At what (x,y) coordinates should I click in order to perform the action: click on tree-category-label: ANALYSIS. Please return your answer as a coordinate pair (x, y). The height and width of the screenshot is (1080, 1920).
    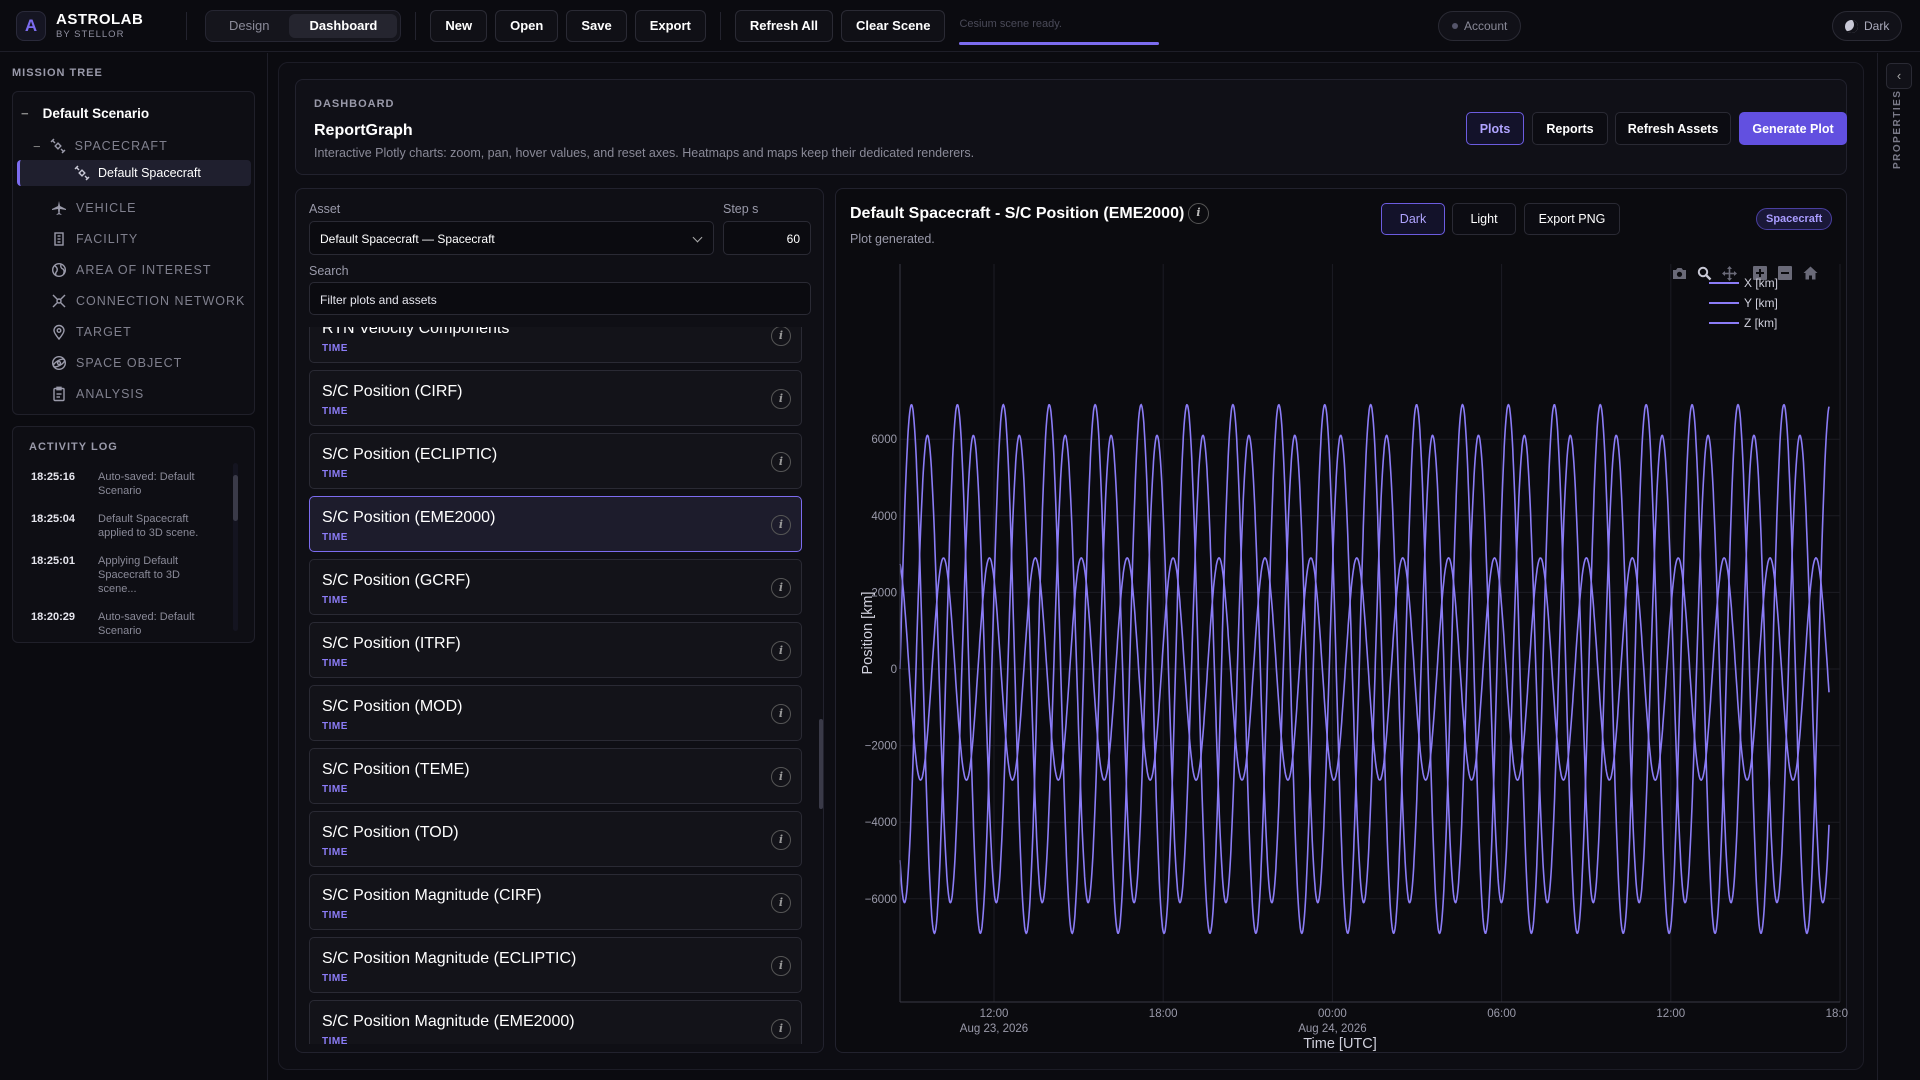
    Looking at the image, I should click on (110, 394).